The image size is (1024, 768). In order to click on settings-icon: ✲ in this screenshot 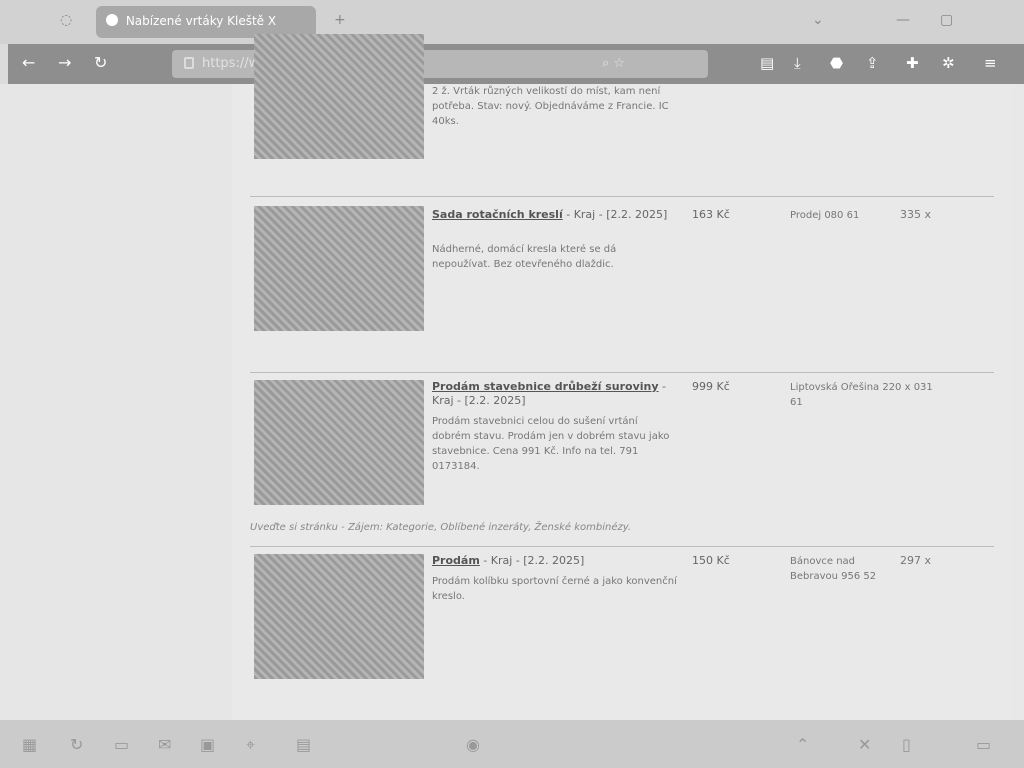, I will do `click(948, 63)`.